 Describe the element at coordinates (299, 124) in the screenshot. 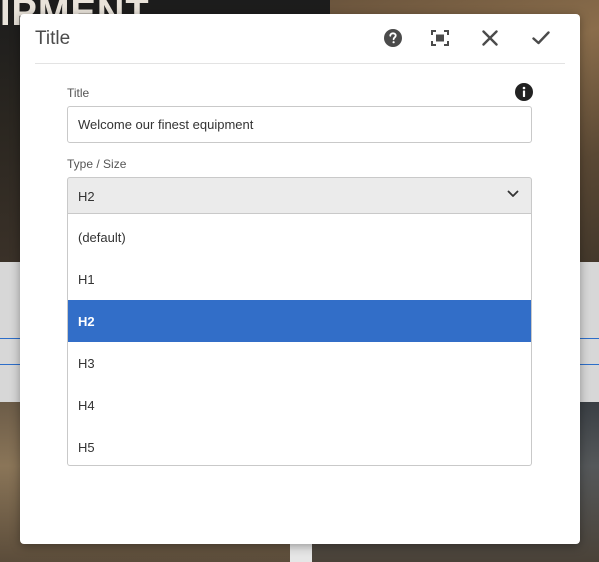

I see `title-input` at that location.